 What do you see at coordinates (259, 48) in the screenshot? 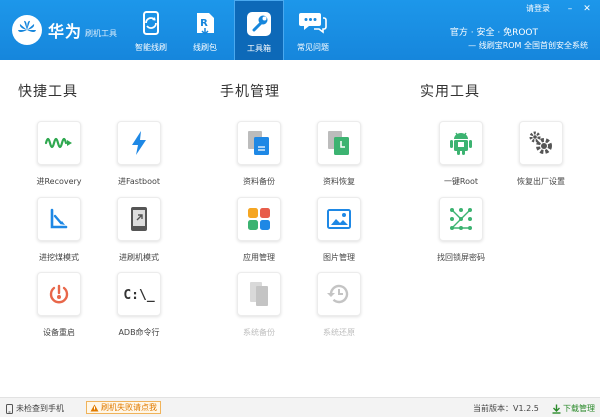
I see `nav-label: 工具箱` at bounding box center [259, 48].